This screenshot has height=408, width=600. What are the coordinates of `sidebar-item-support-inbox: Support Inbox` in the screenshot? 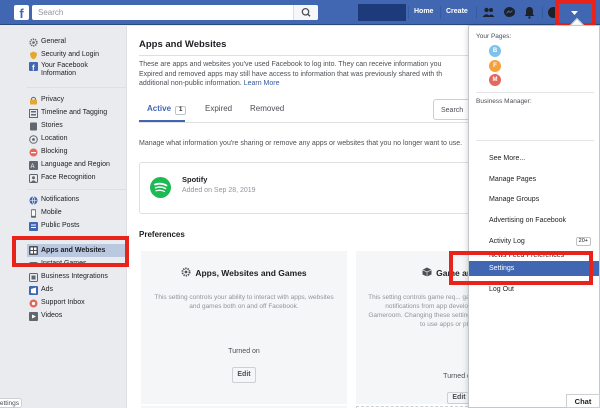 It's located at (57, 303).